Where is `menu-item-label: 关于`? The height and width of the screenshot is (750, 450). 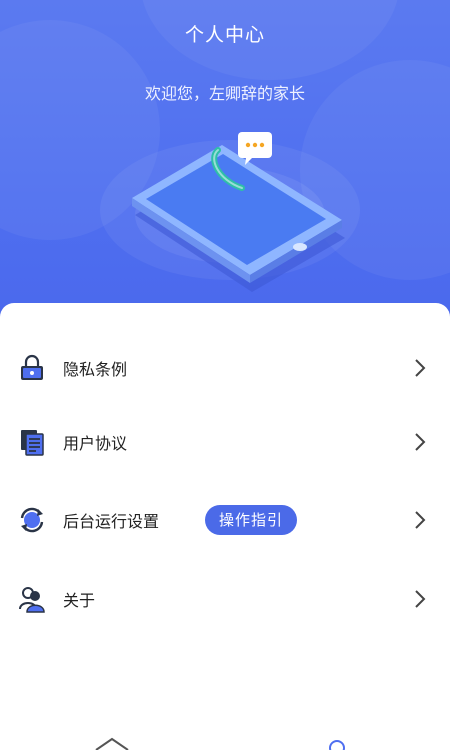 menu-item-label: 关于 is located at coordinates (79, 600).